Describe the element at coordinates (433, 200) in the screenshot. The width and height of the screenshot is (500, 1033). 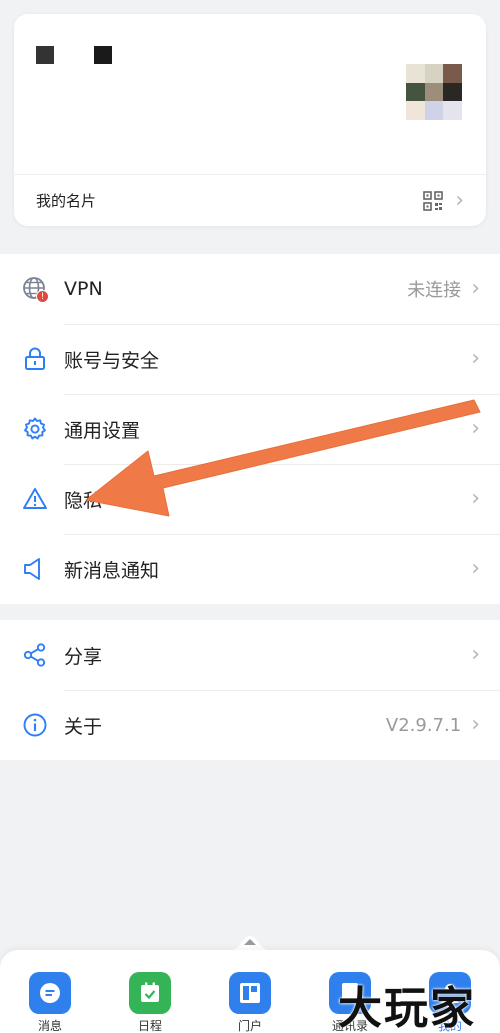
I see `qr-code-icon` at that location.